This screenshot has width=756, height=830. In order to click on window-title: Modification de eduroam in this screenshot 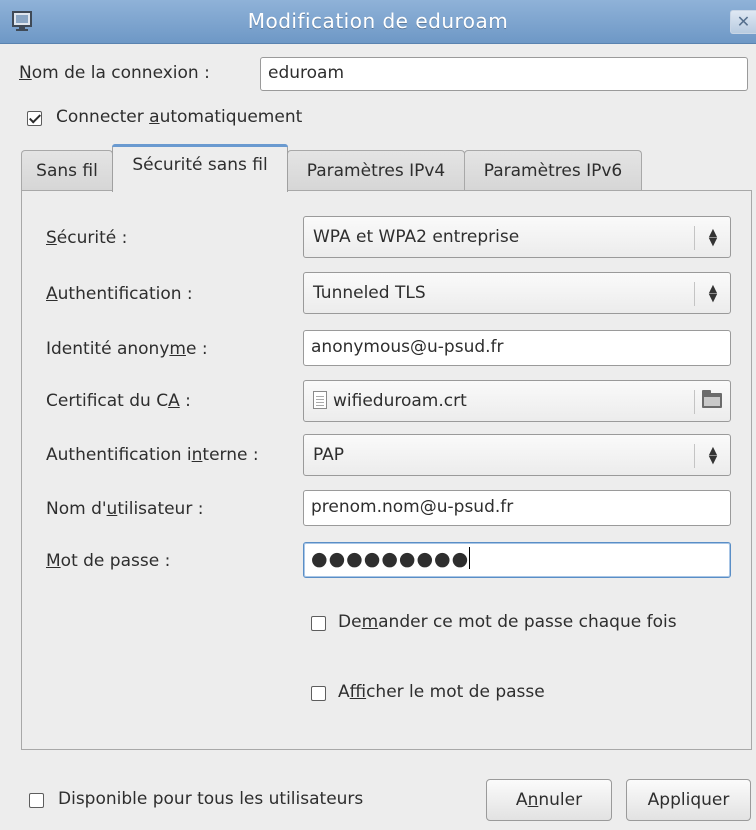, I will do `click(378, 21)`.